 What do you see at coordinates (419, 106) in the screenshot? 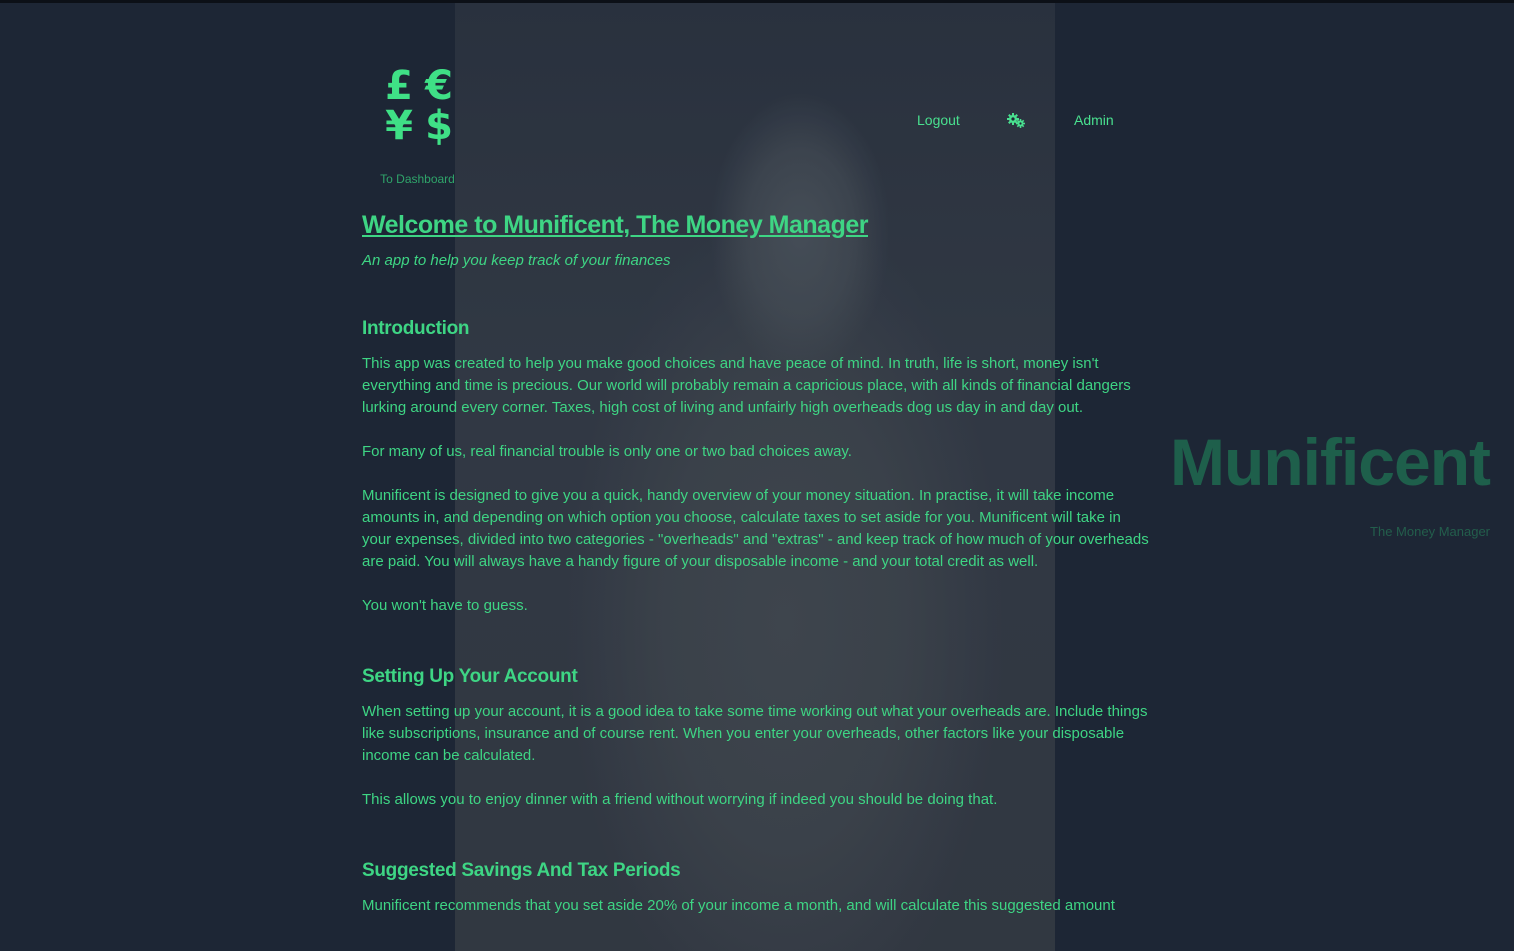
I see `currency-logo-icon: £ € ¥ $` at bounding box center [419, 106].